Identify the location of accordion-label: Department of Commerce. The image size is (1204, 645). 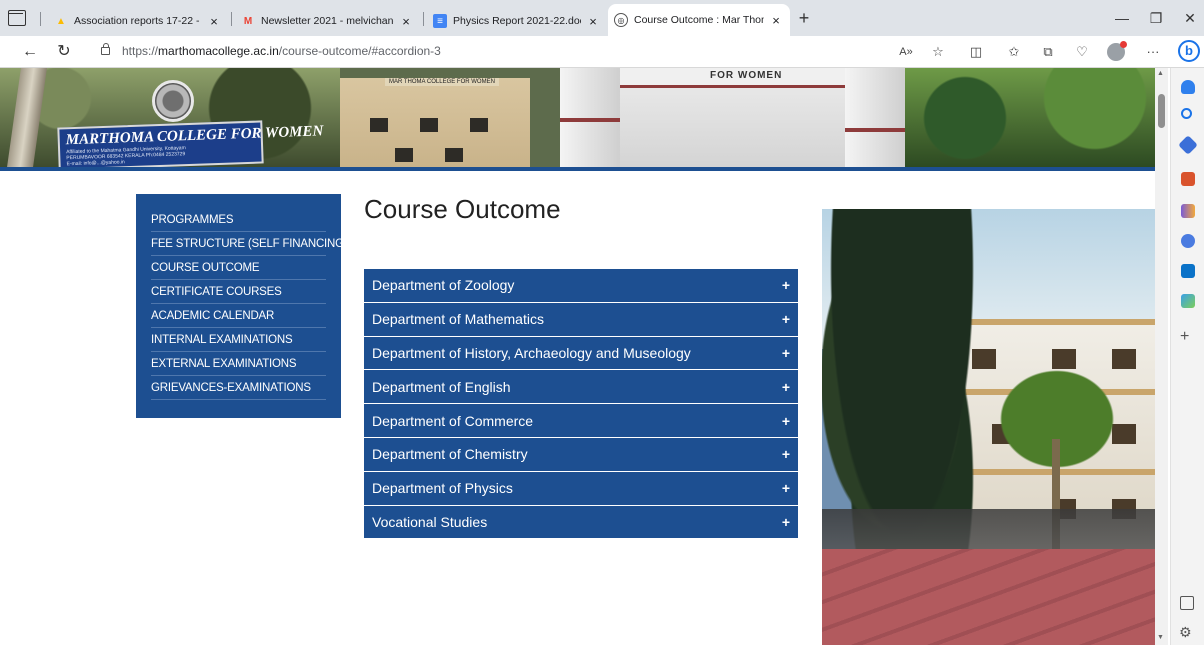
(453, 420).